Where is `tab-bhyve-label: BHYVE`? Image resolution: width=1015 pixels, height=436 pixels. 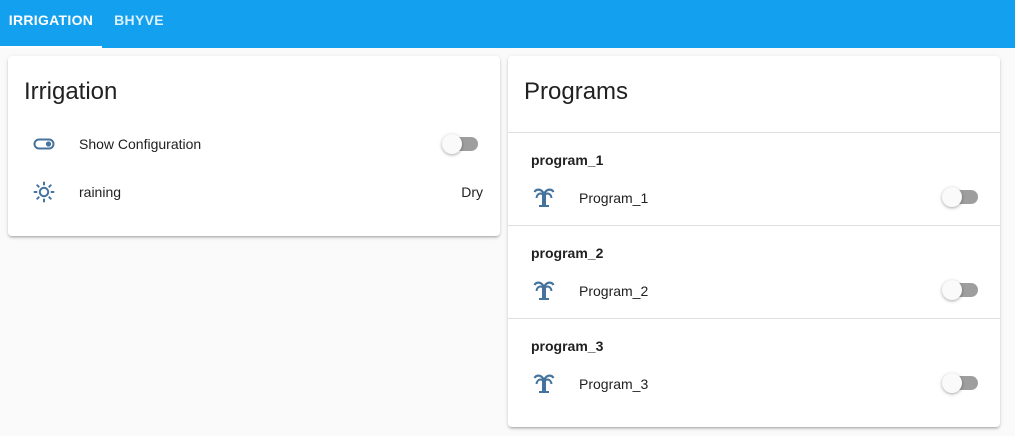 tab-bhyve-label: BHYVE is located at coordinates (139, 20).